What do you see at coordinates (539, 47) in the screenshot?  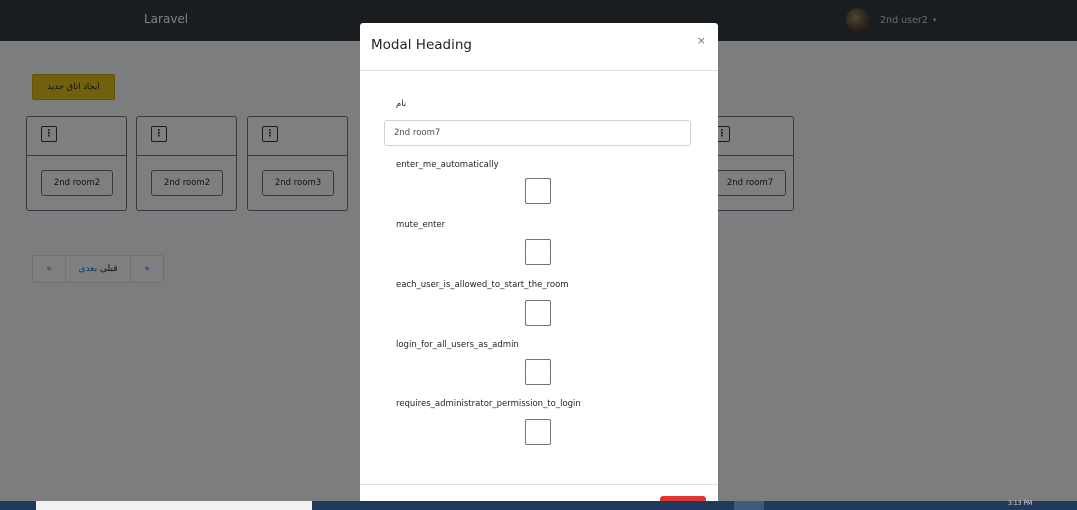 I see `modal-header: Modal Heading ×` at bounding box center [539, 47].